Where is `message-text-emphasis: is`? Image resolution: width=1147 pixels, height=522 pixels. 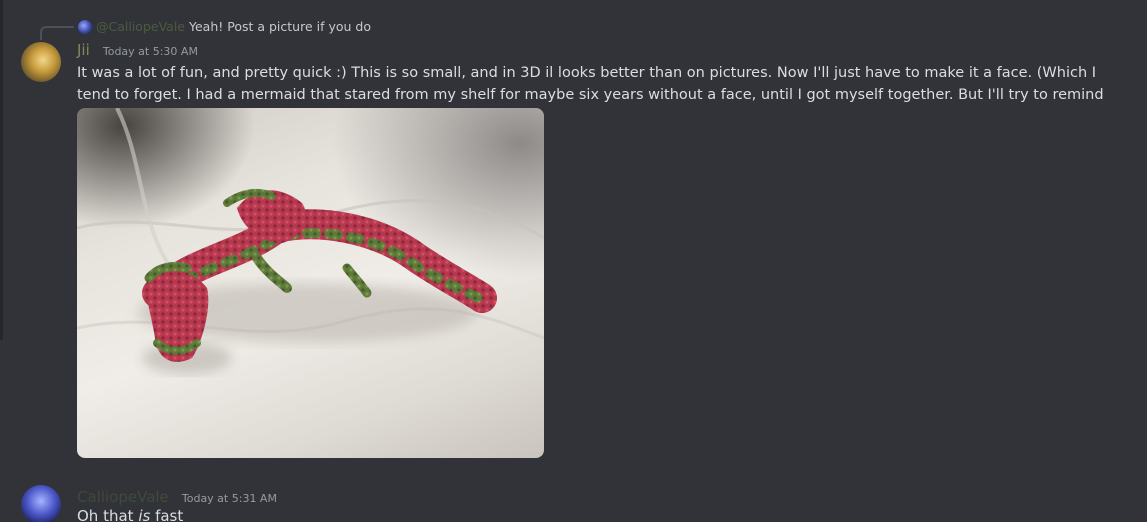 message-text-emphasis: is is located at coordinates (144, 514).